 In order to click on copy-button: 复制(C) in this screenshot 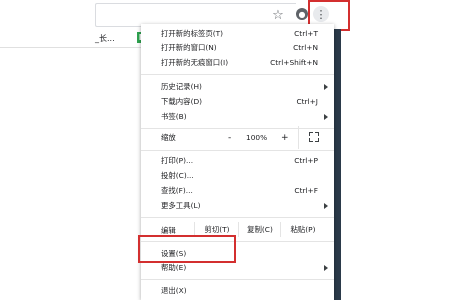, I will do `click(259, 229)`.